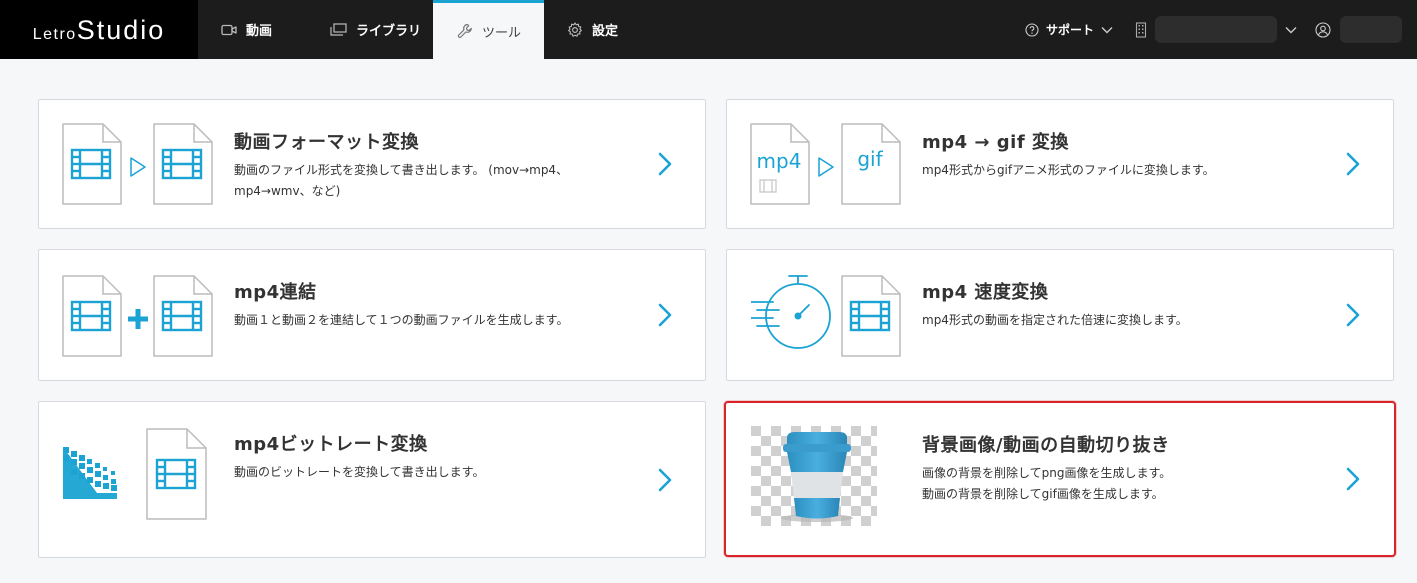 The height and width of the screenshot is (583, 1417). Describe the element at coordinates (1068, 170) in the screenshot. I see `tool-card-description: mp4形式からgifアニメ形式のファイルに変換します。` at that location.